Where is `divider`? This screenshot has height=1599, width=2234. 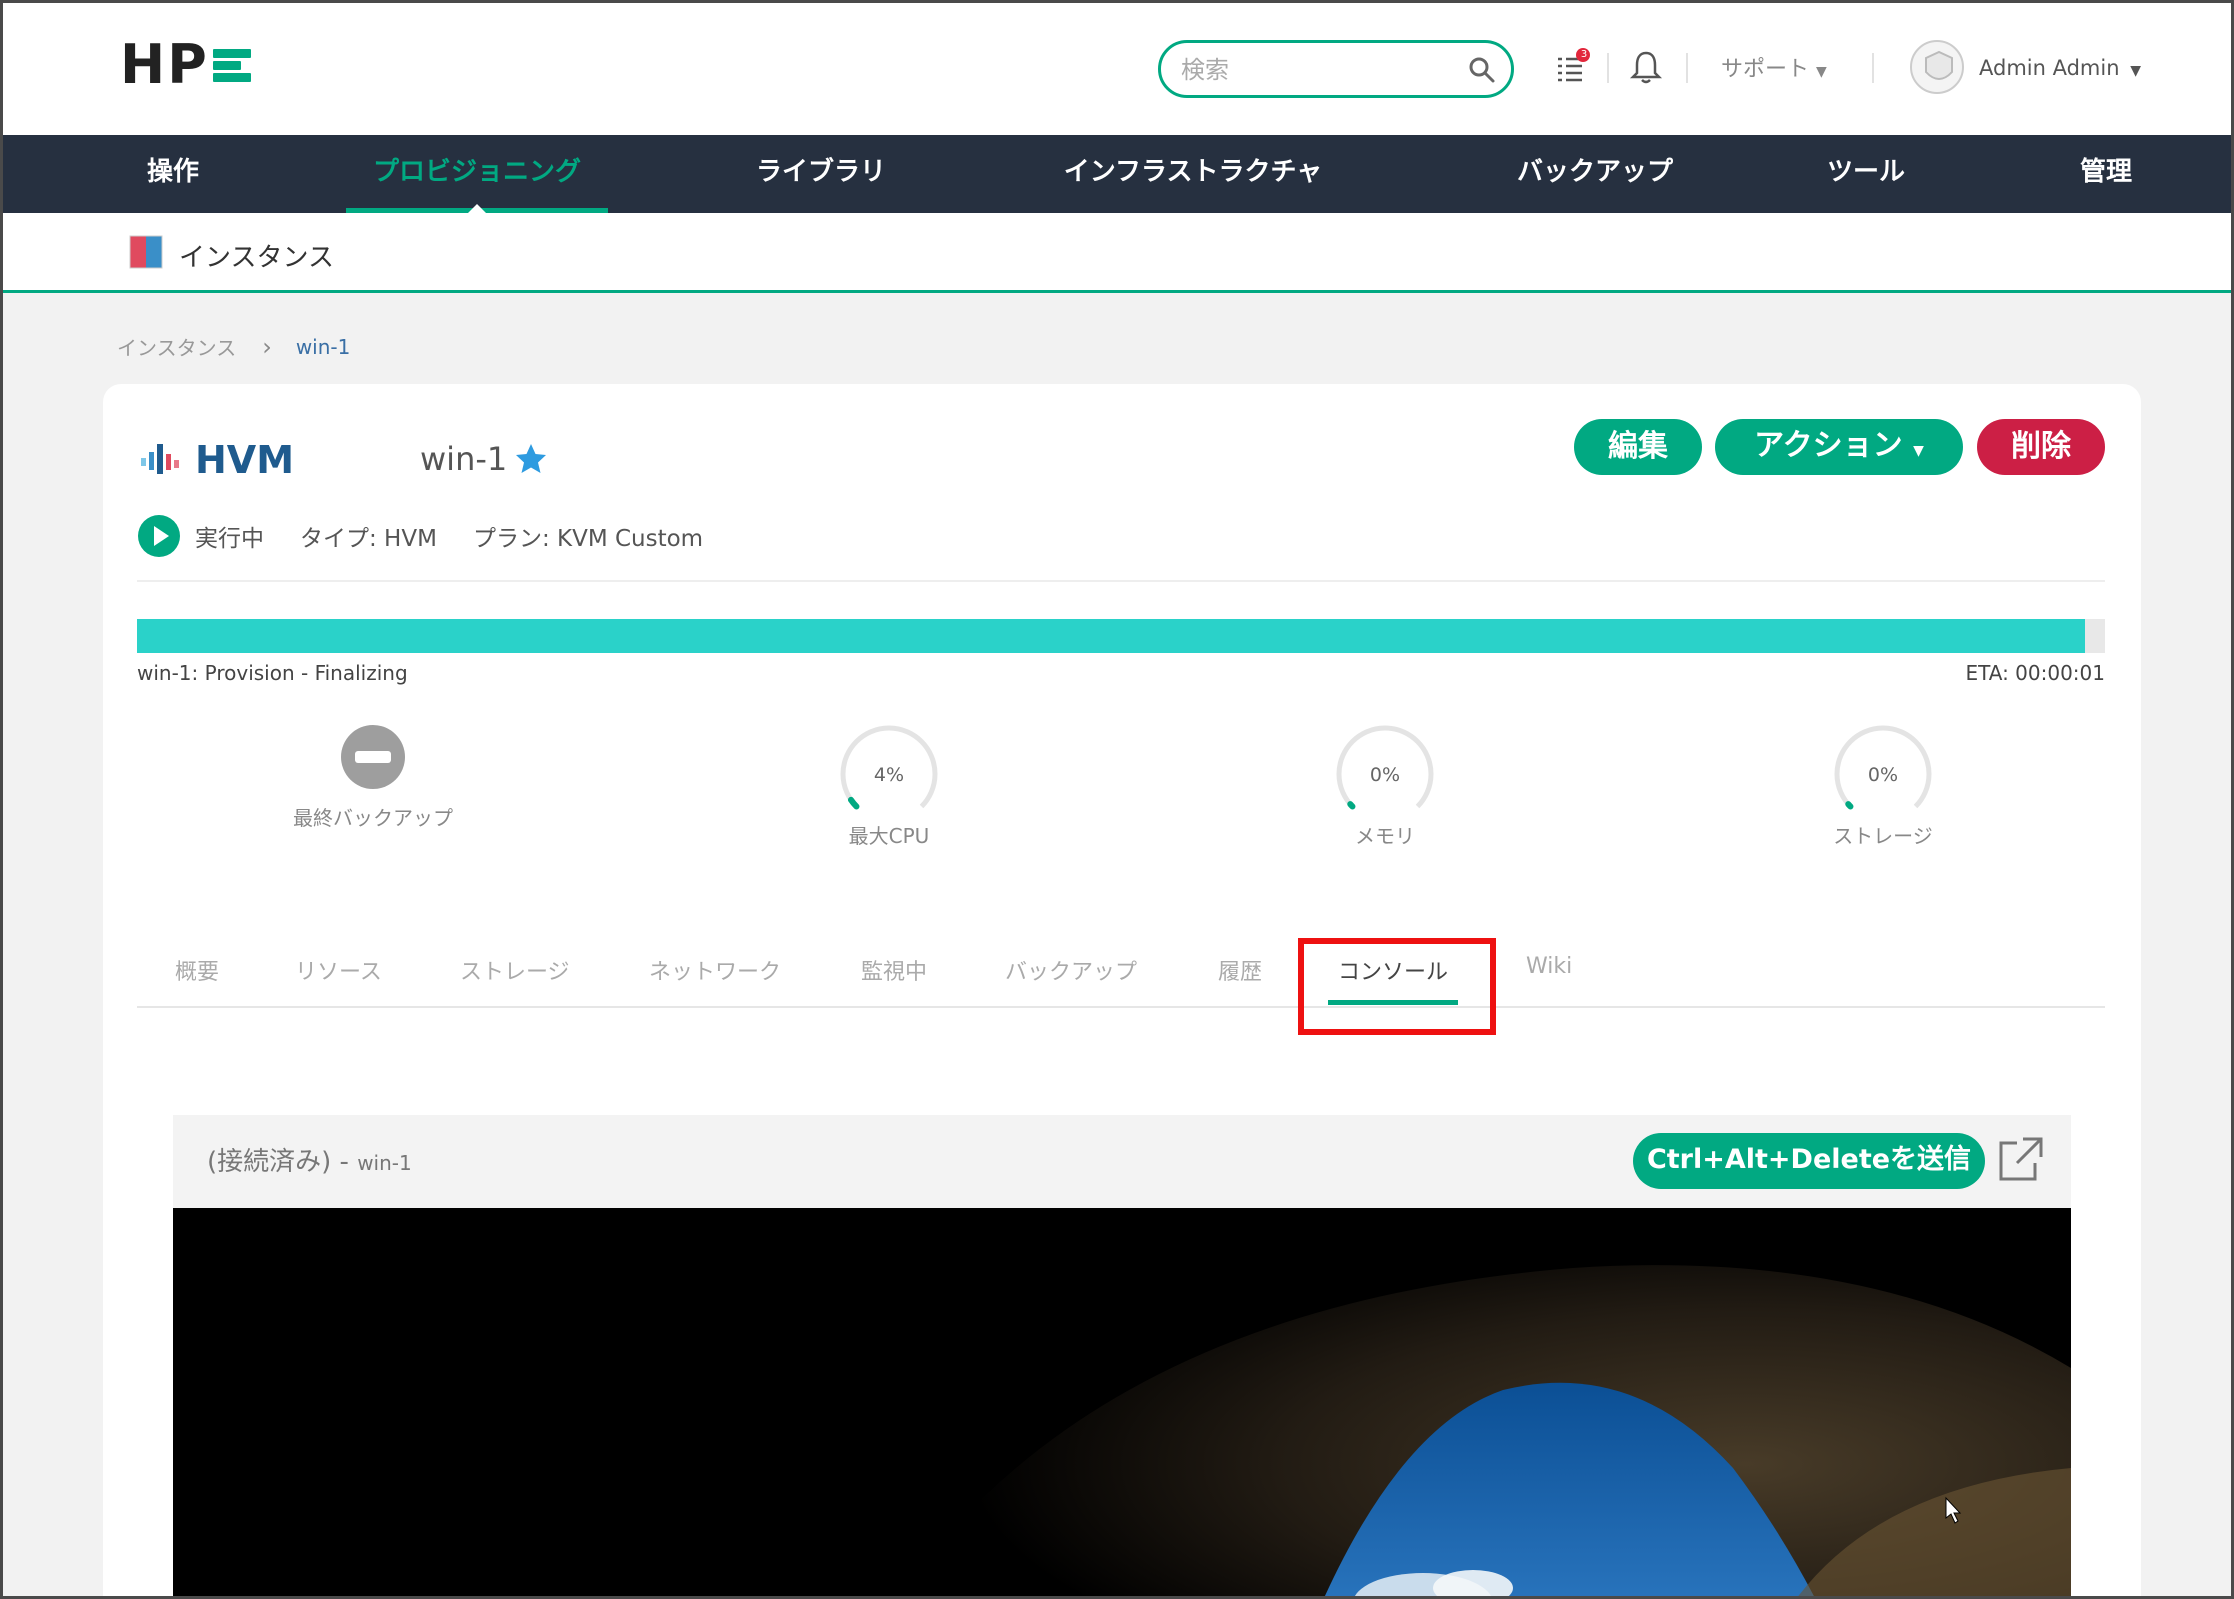 divider is located at coordinates (1121, 581).